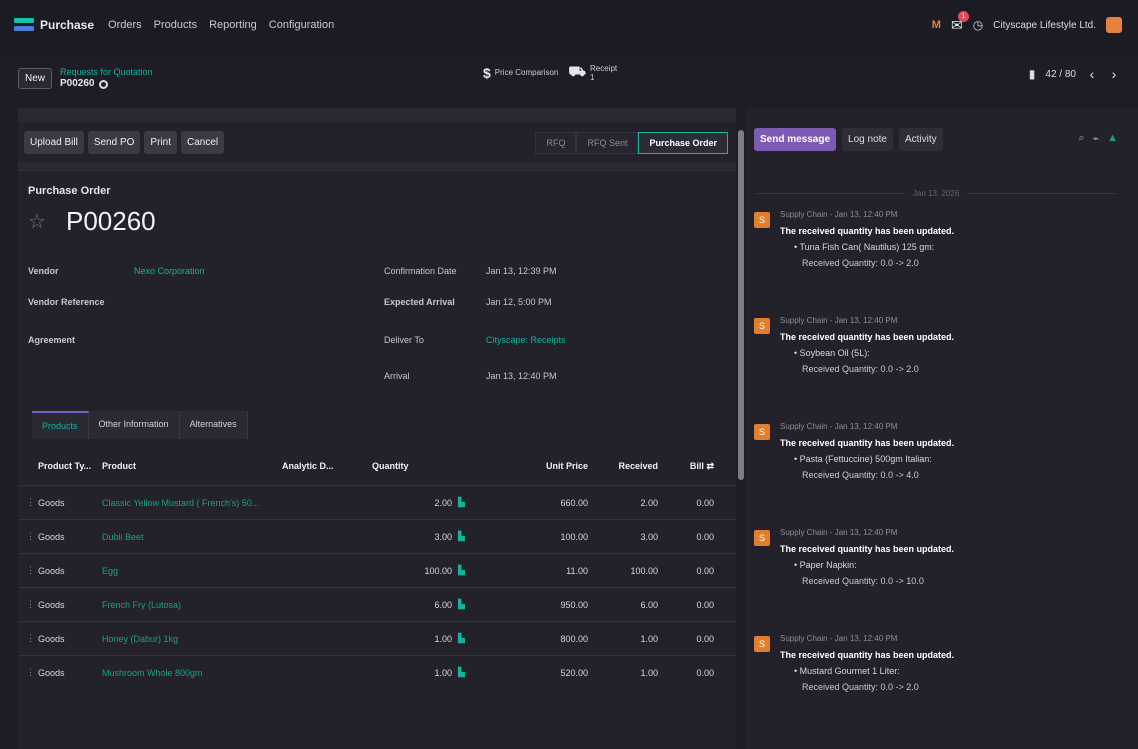 The width and height of the screenshot is (1138, 749). Describe the element at coordinates (192, 466) in the screenshot. I see `col-product: Product` at that location.